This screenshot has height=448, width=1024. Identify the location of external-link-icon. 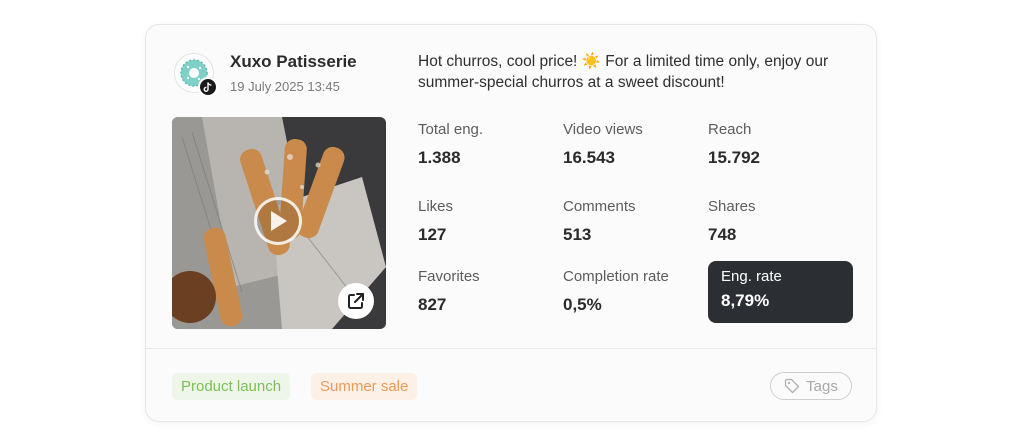
(356, 301).